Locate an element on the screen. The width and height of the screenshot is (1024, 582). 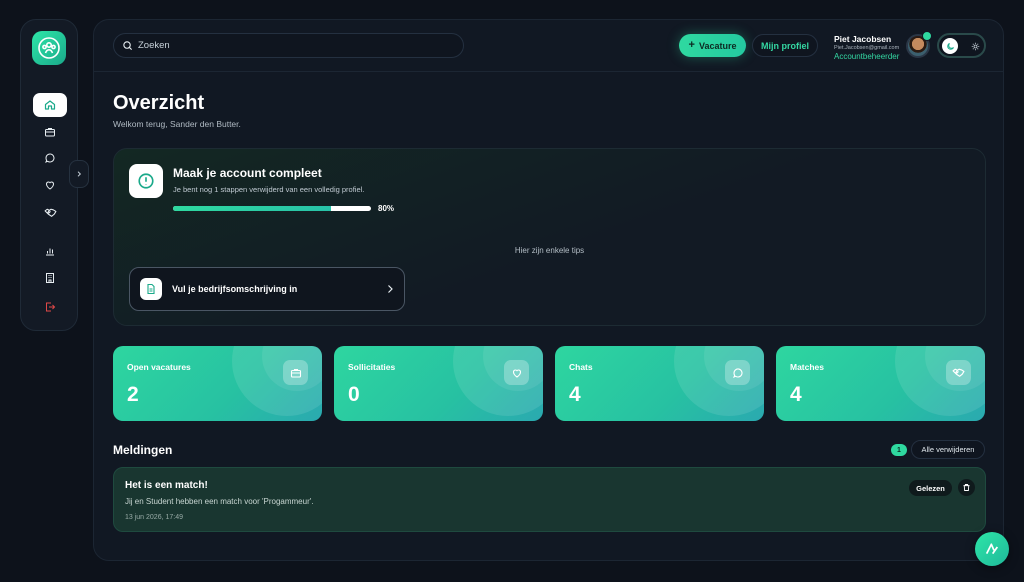
sidebar-item-company is located at coordinates (50, 278).